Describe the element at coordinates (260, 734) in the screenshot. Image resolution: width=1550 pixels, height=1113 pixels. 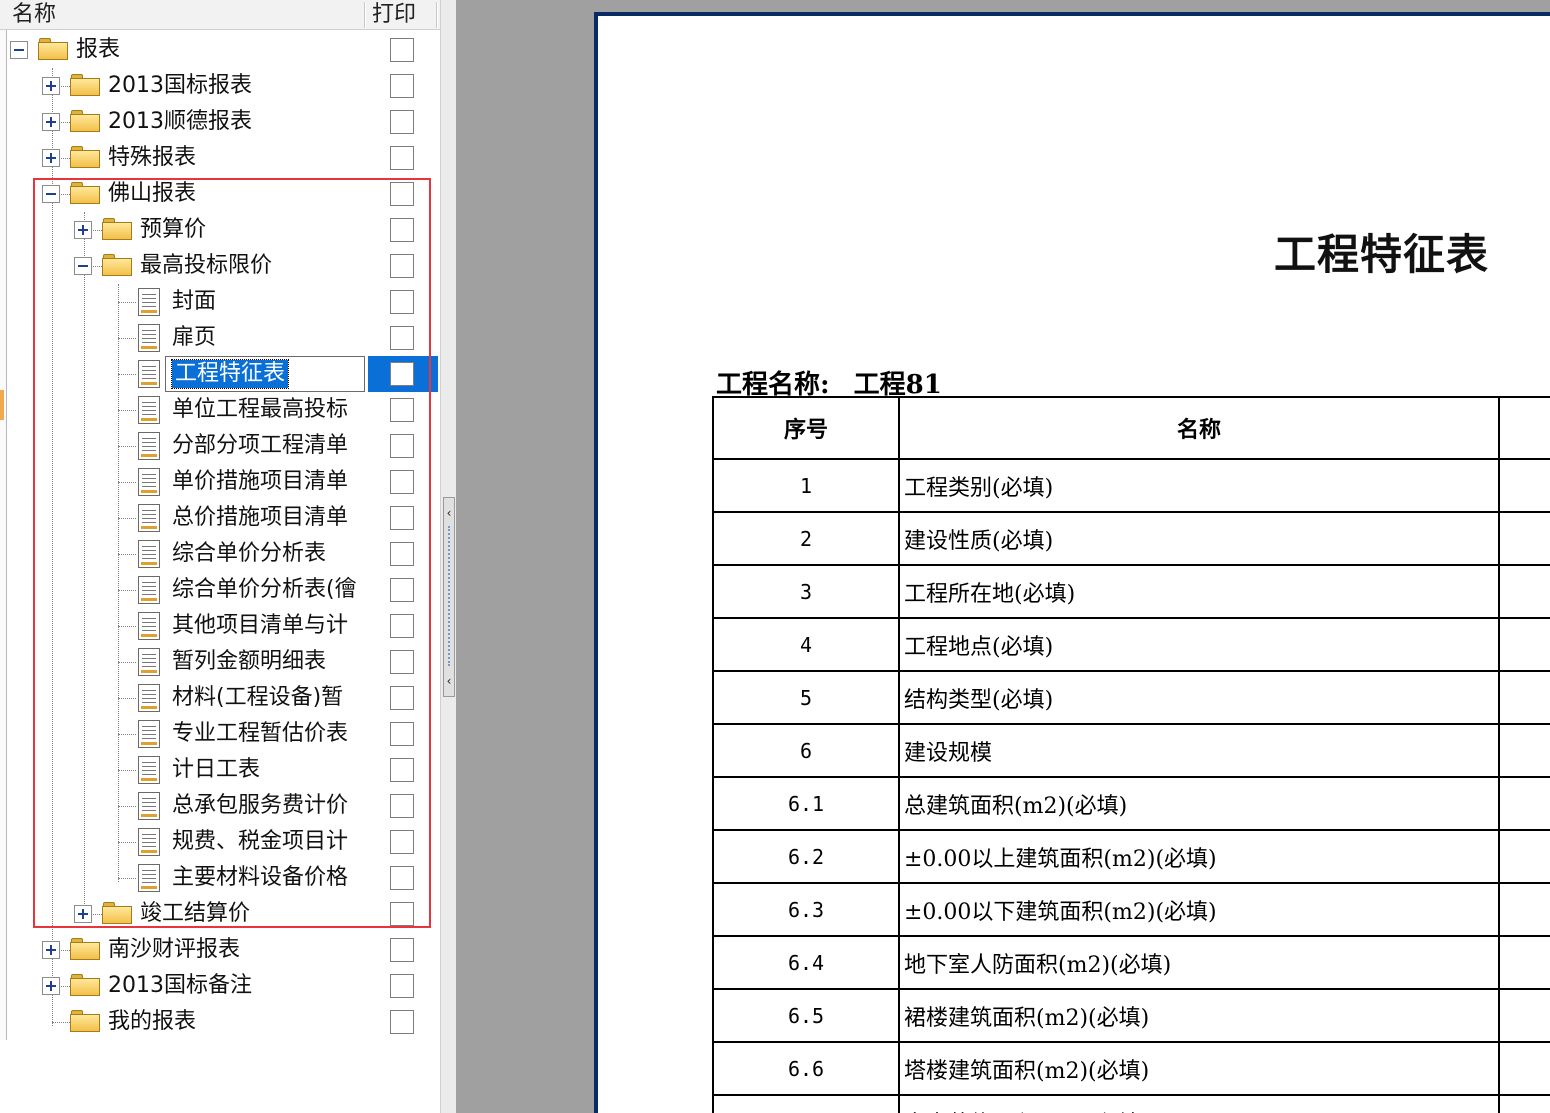
I see `tree-item-label: 专业工程暂估价表` at that location.